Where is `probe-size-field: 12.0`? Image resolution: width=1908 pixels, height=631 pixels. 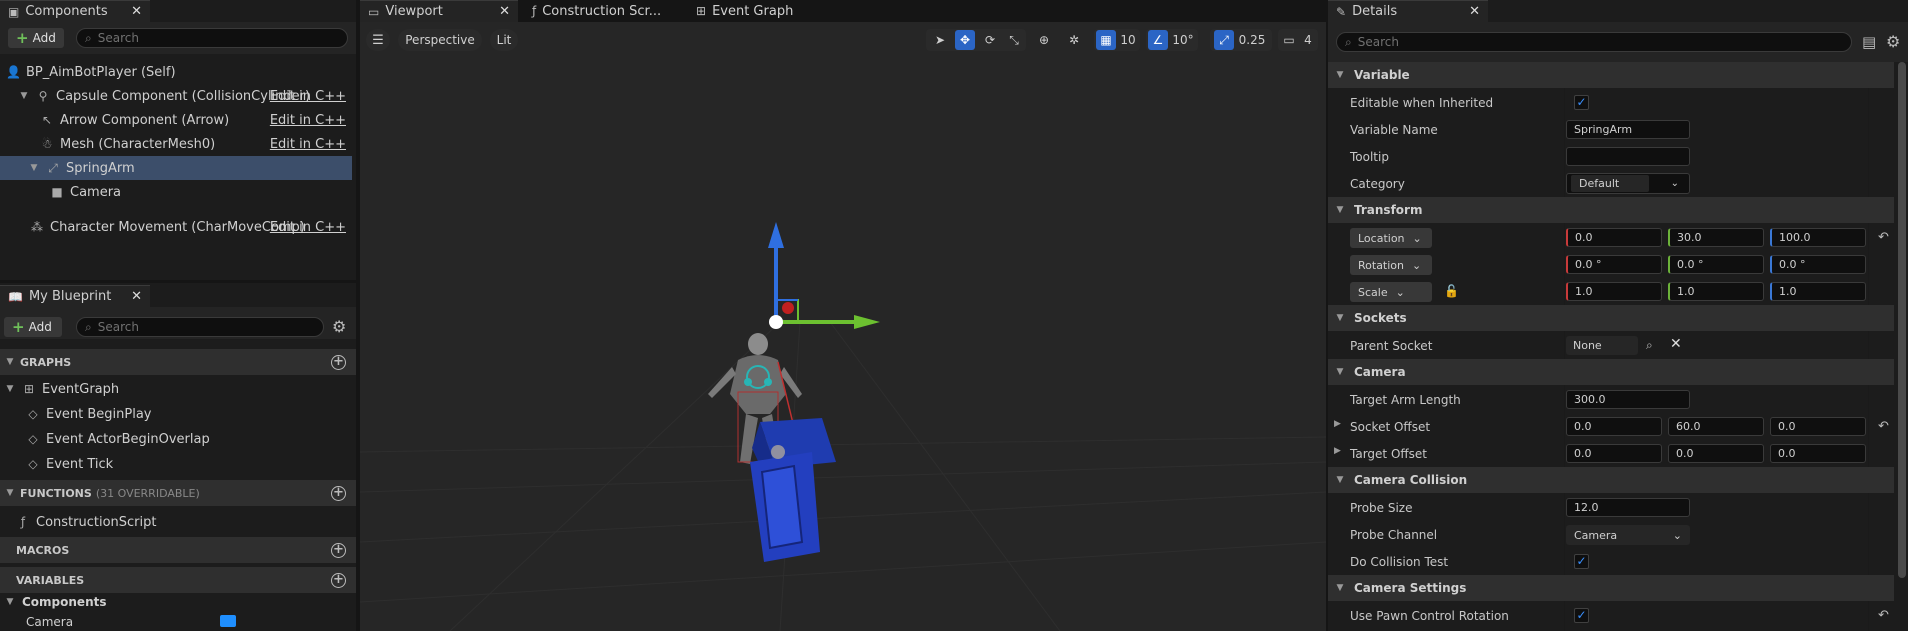 probe-size-field: 12.0 is located at coordinates (1628, 507).